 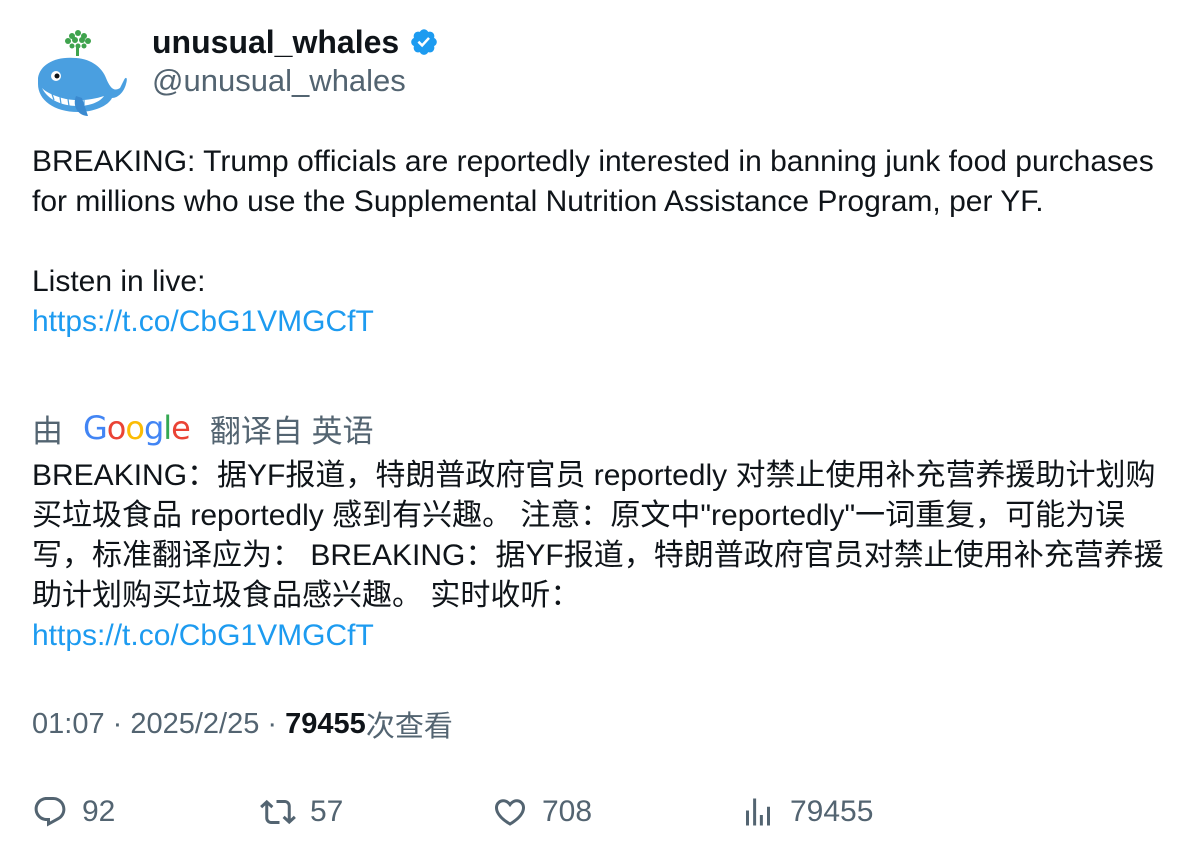 What do you see at coordinates (202, 428) in the screenshot?
I see `translated-by-label: 由 Google 翻译自 英语` at bounding box center [202, 428].